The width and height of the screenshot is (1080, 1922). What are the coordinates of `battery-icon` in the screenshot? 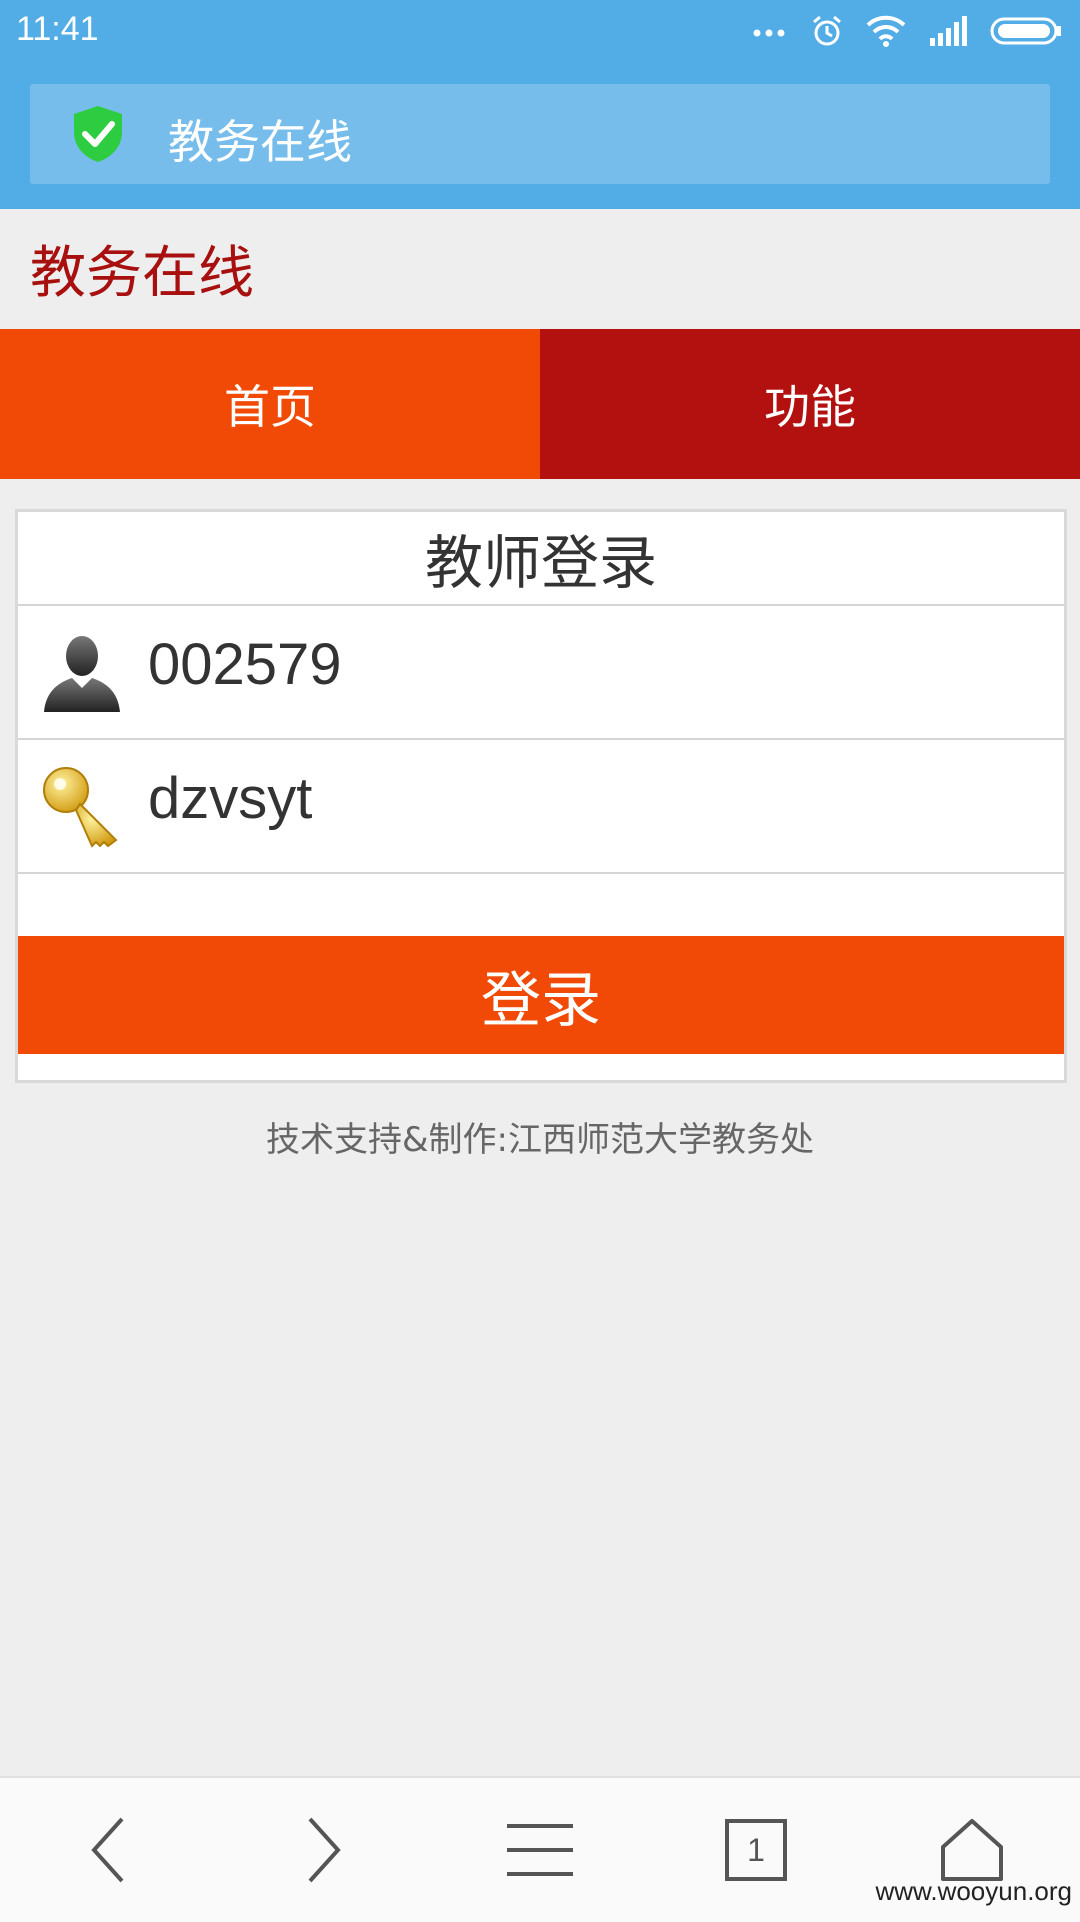 It's located at (1025, 31).